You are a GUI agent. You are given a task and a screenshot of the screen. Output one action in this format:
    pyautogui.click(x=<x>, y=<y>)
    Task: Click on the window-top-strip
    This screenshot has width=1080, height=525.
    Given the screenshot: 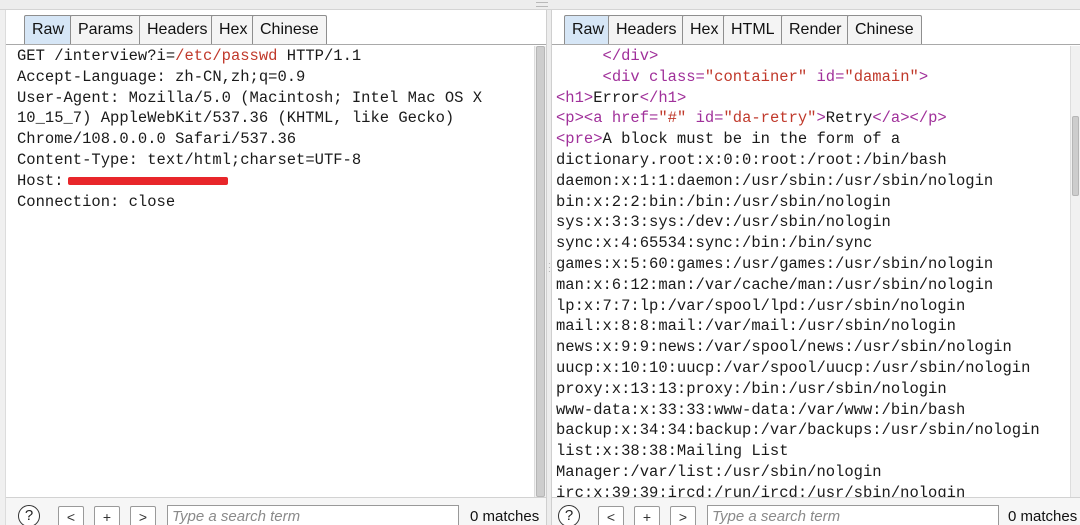 What is the action you would take?
    pyautogui.click(x=540, y=5)
    